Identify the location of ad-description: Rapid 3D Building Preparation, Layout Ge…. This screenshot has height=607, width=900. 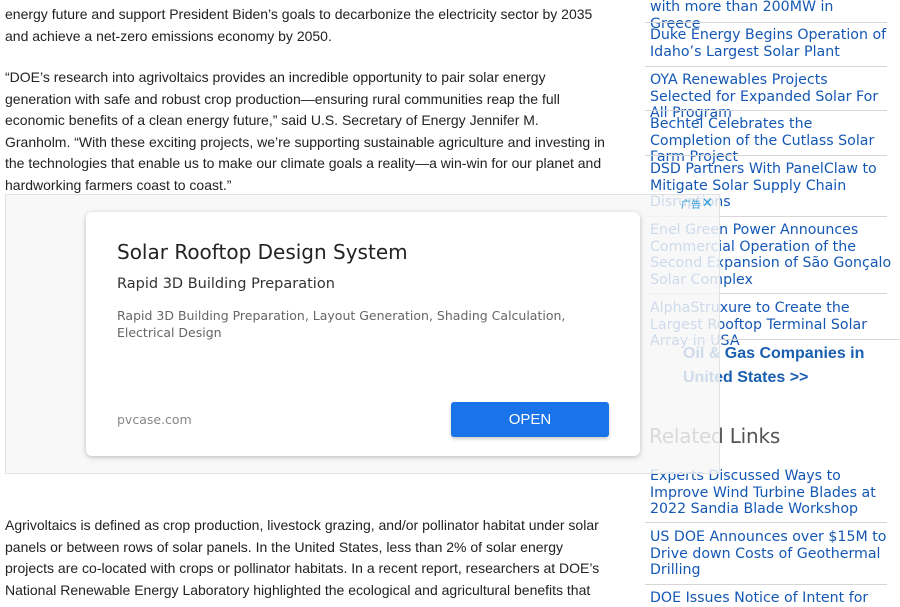
(341, 324).